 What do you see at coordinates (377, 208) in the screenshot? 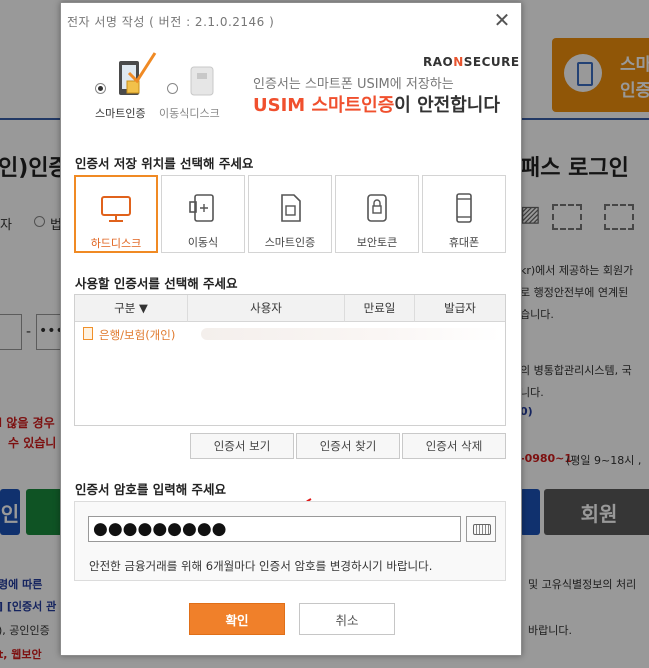
I see `security-token-icon` at bounding box center [377, 208].